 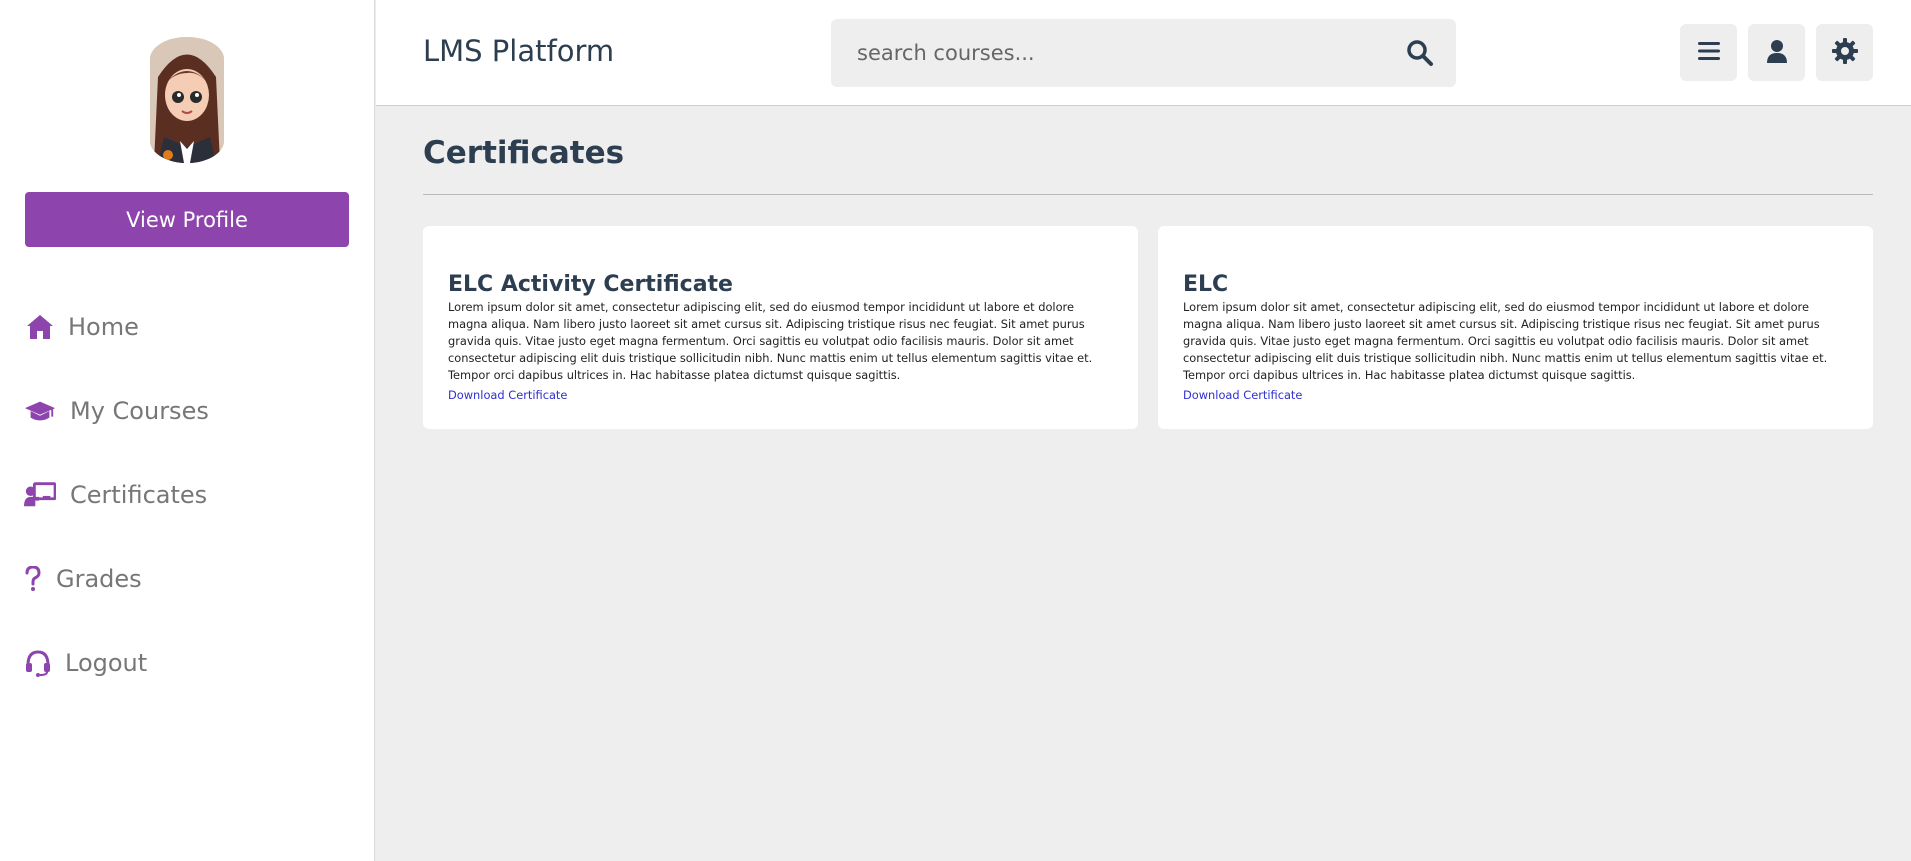 I want to click on search-bar, so click(x=1143, y=53).